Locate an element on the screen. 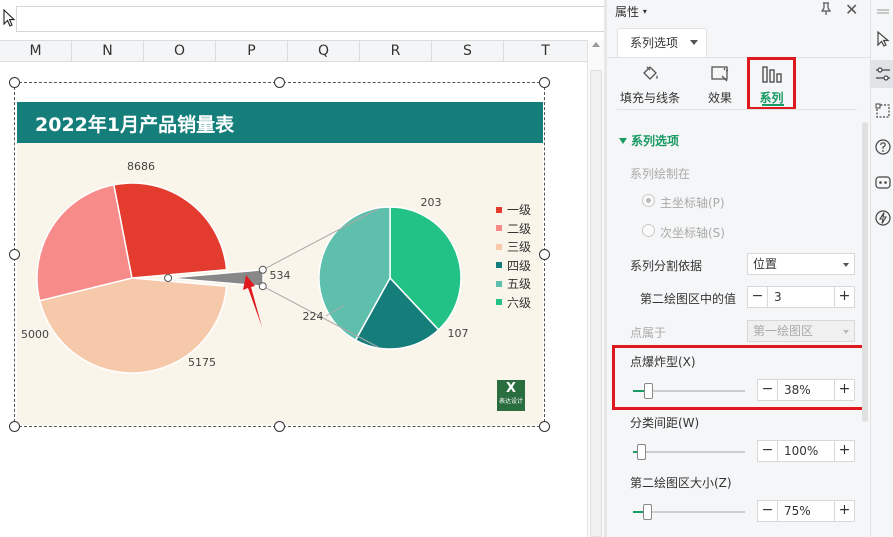  resize-handle-bottom is located at coordinates (279, 426).